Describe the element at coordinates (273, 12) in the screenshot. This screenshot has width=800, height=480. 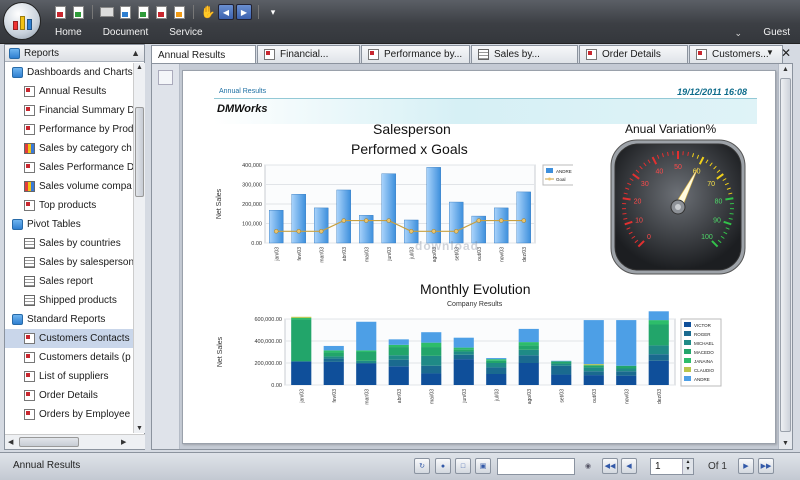
I see `customize-toolbar-button: ▾` at that location.